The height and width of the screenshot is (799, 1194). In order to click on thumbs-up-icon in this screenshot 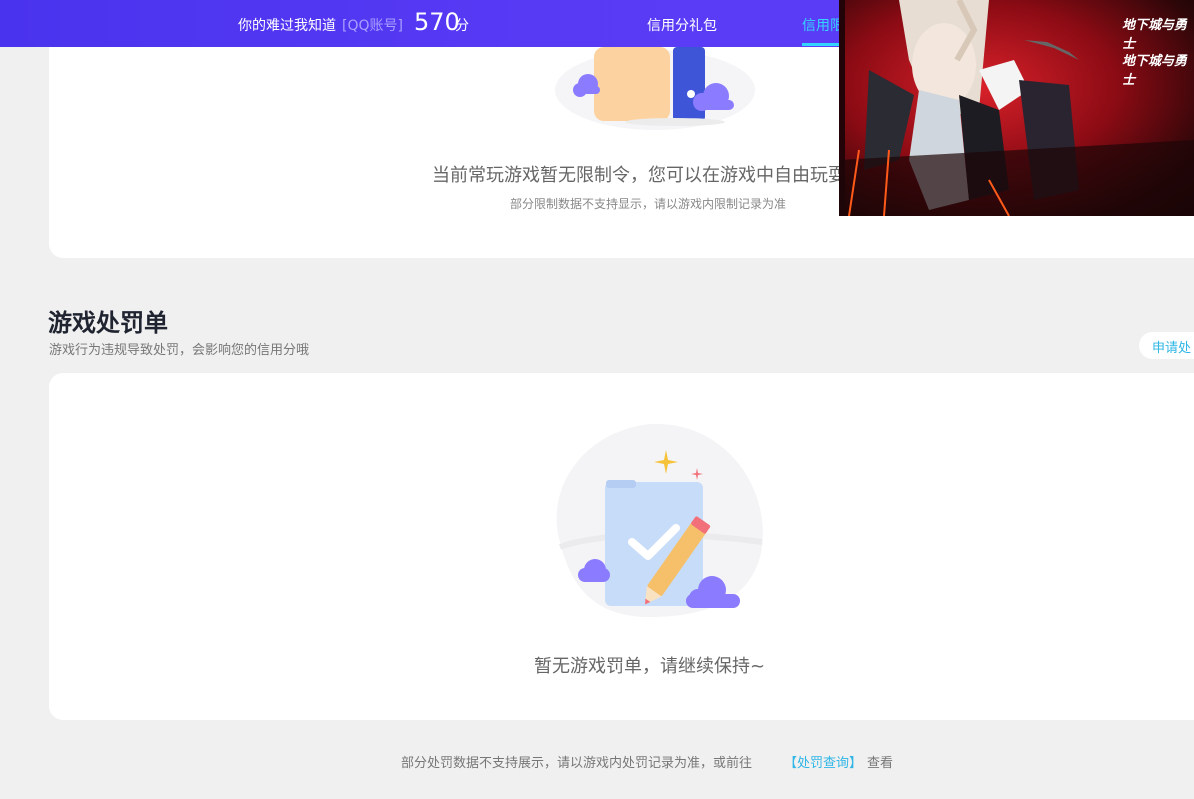, I will do `click(632, 84)`.